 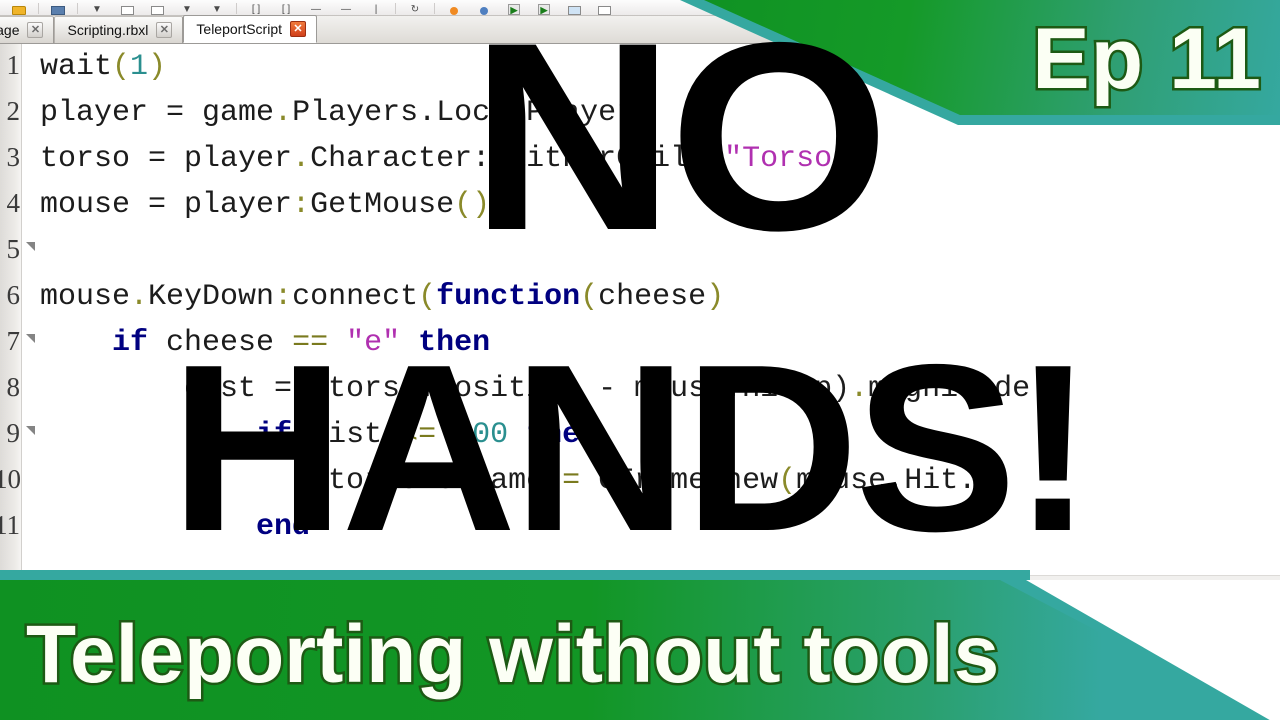 I want to click on code-token: mouse, so click(x=85, y=297).